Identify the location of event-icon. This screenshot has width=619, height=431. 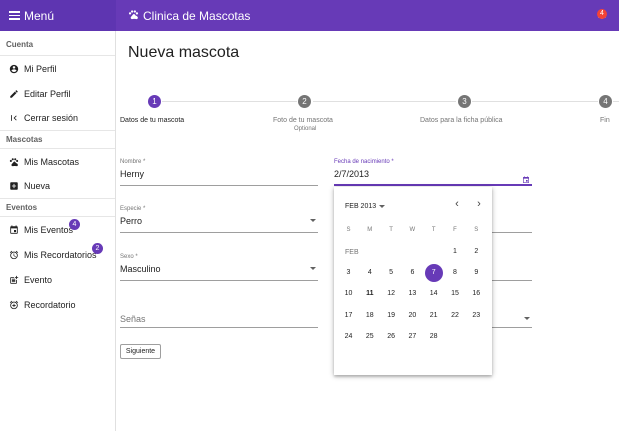
(14, 229).